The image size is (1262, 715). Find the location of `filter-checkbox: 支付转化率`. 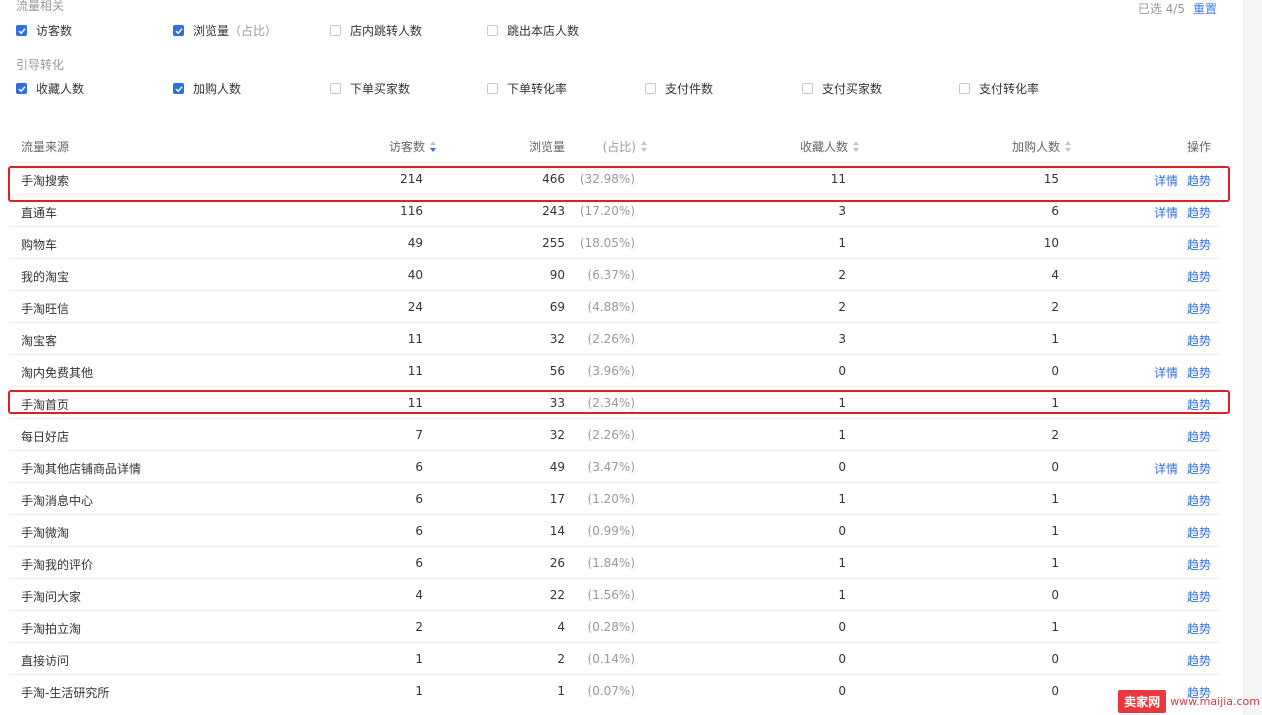

filter-checkbox: 支付转化率 is located at coordinates (999, 88).